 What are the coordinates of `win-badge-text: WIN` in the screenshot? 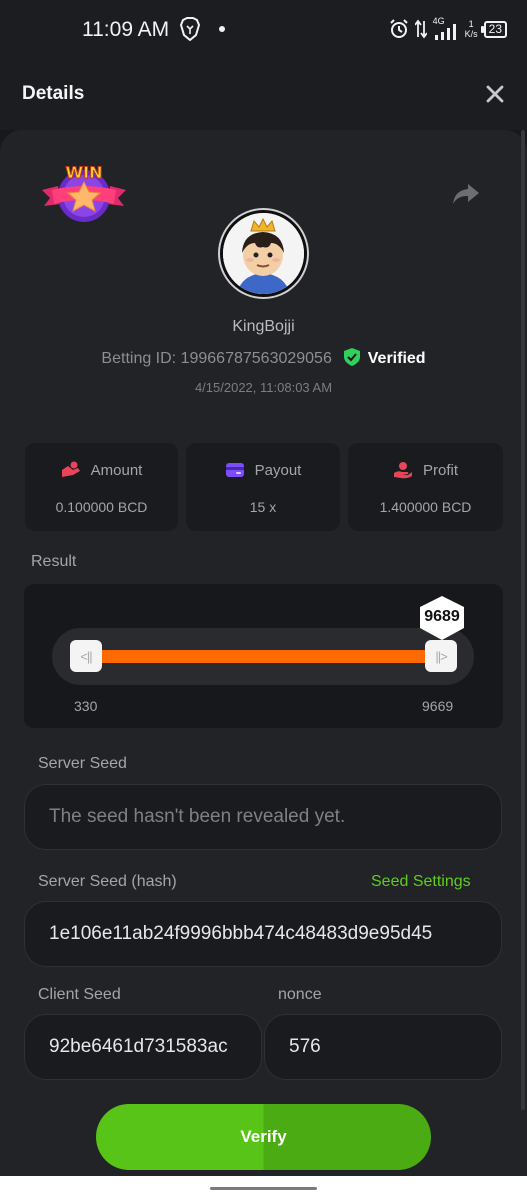 It's located at (84, 172).